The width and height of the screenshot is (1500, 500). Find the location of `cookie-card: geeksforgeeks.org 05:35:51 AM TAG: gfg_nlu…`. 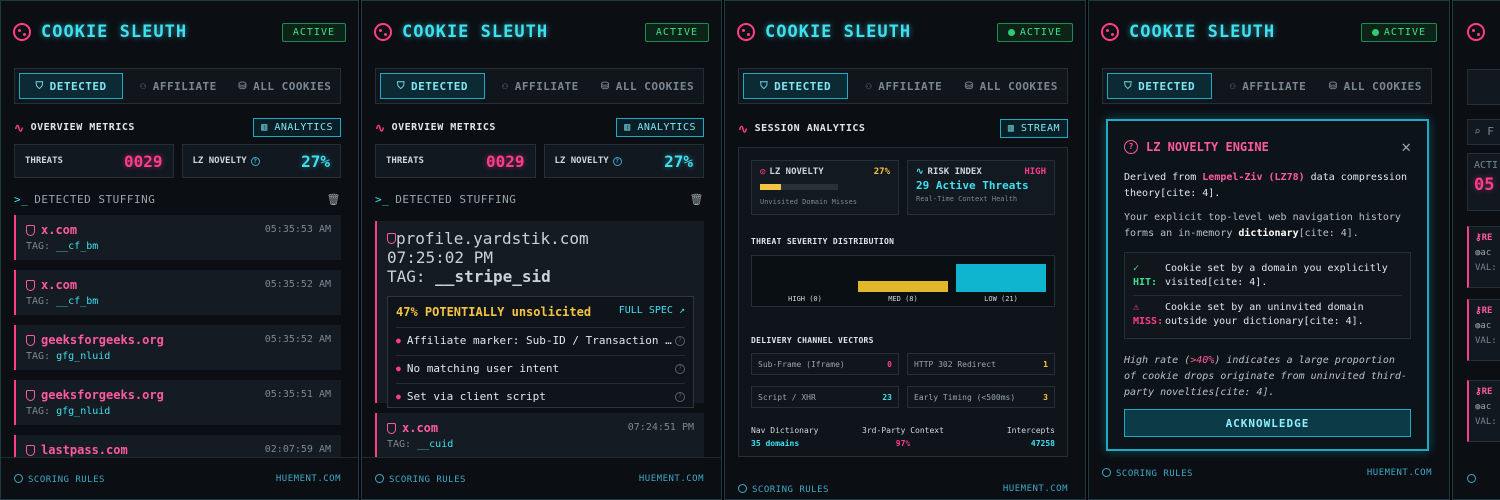

cookie-card: geeksforgeeks.org 05:35:51 AM TAG: gfg_nlu… is located at coordinates (177, 402).